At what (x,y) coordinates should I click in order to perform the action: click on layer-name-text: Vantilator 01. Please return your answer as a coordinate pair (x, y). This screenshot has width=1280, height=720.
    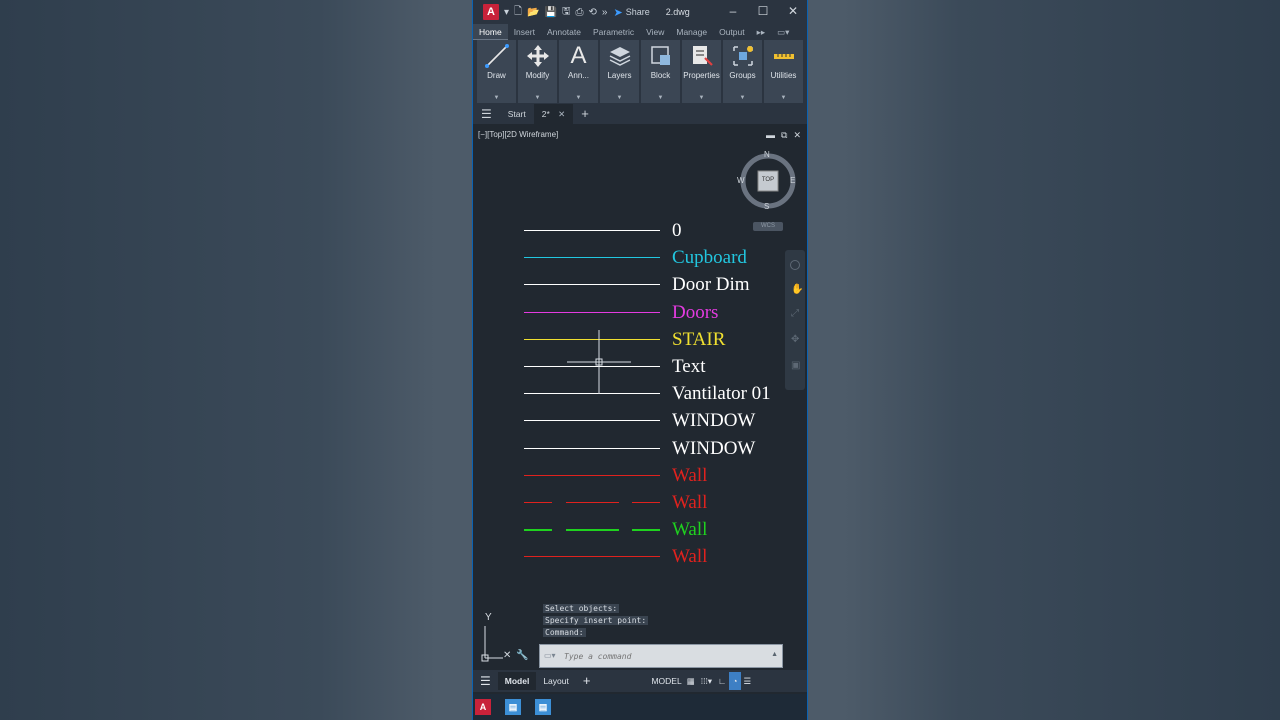
    Looking at the image, I should click on (721, 393).